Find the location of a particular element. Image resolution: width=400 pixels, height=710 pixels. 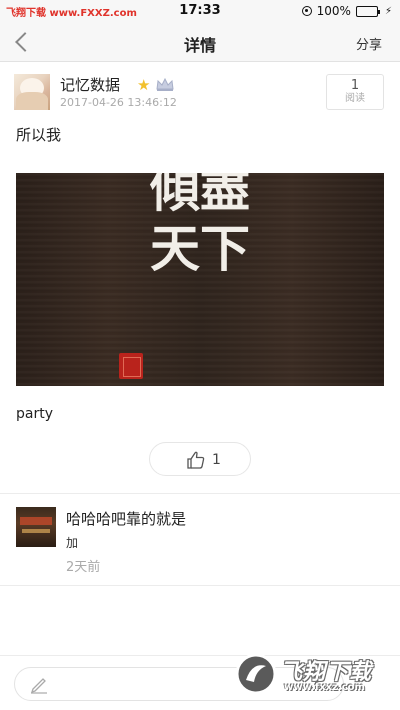

battery-percent: 100% is located at coordinates (333, 11).